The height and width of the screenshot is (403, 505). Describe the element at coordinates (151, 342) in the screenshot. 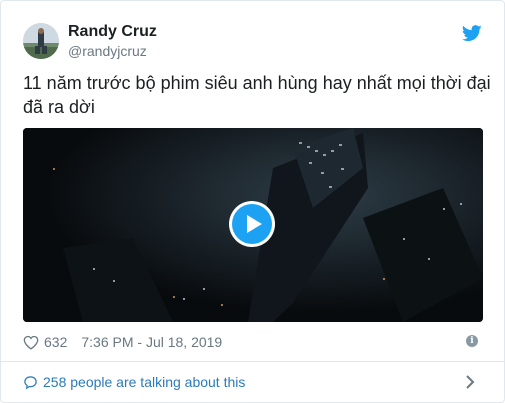

I see `tweet-timestamp: 7:36 PM - Jul 18, 2019` at that location.